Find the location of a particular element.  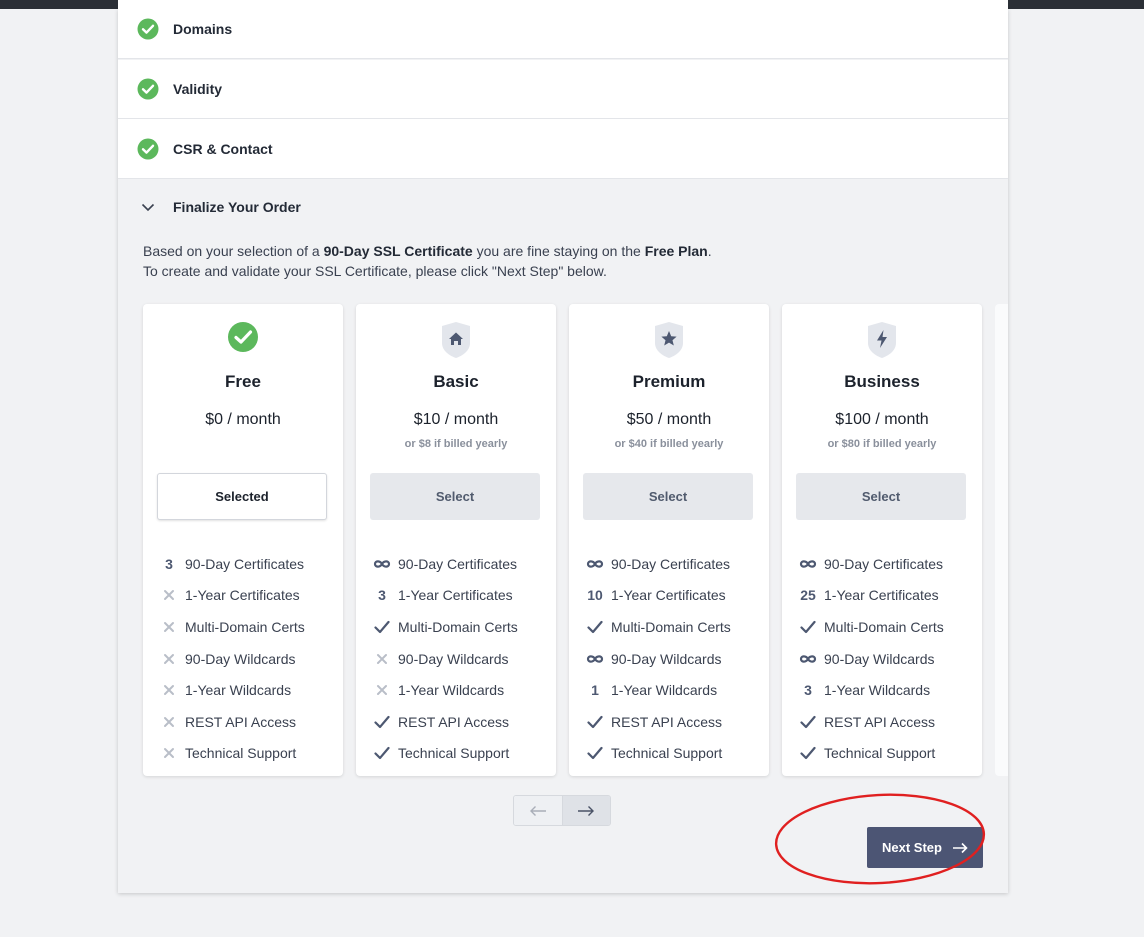

plan-selected-button: Selected is located at coordinates (242, 496).